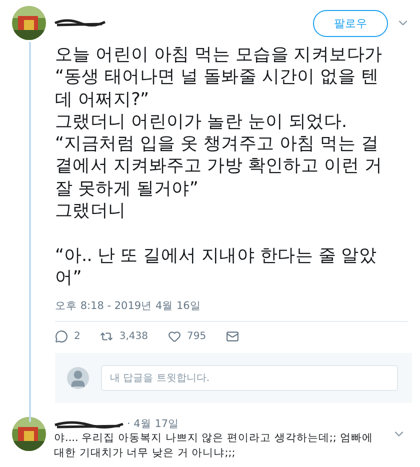  I want to click on reply-text: 야.... 우리집 아동복지 나쁘지 않은 편이라고 생각하는데;; 엄빠에 대한 기대치가 너무 낮은 거 아니냐;;;, so click(214, 446).